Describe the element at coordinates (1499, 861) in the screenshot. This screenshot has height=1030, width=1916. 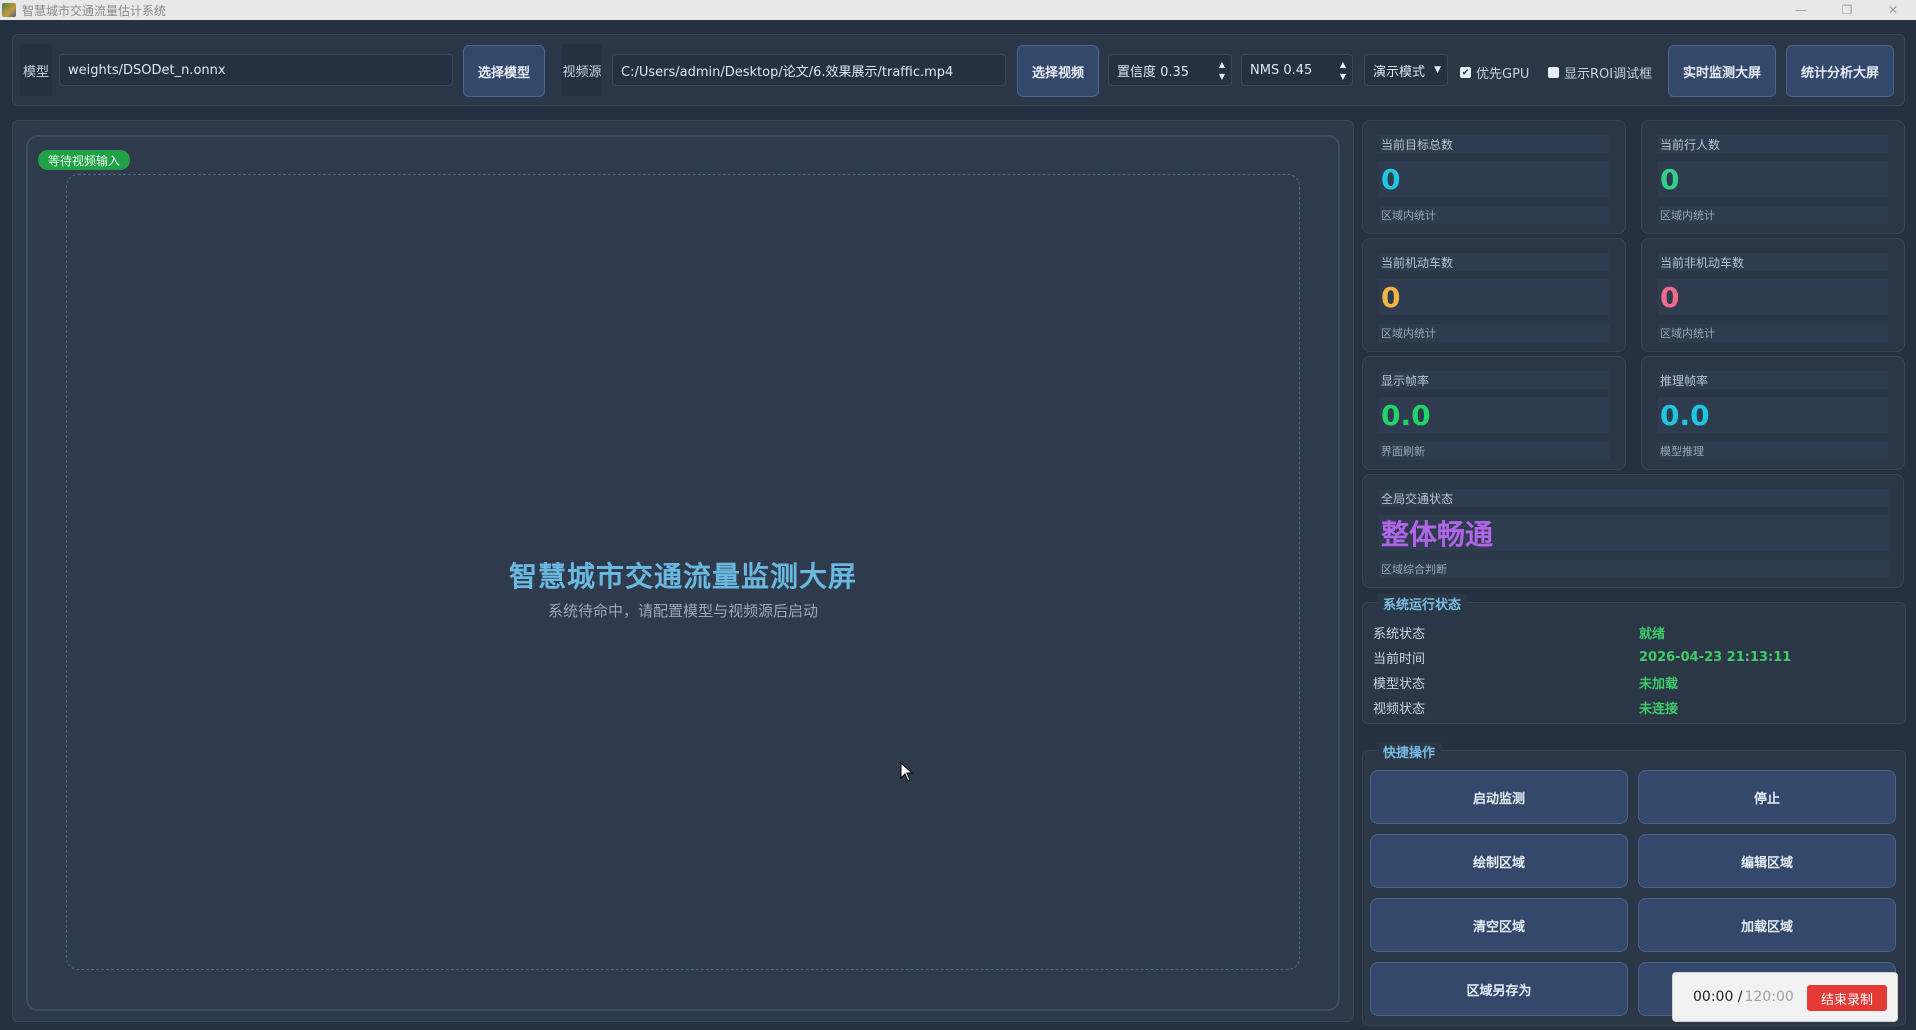
I see `draw-region-button: 绘制区域` at that location.